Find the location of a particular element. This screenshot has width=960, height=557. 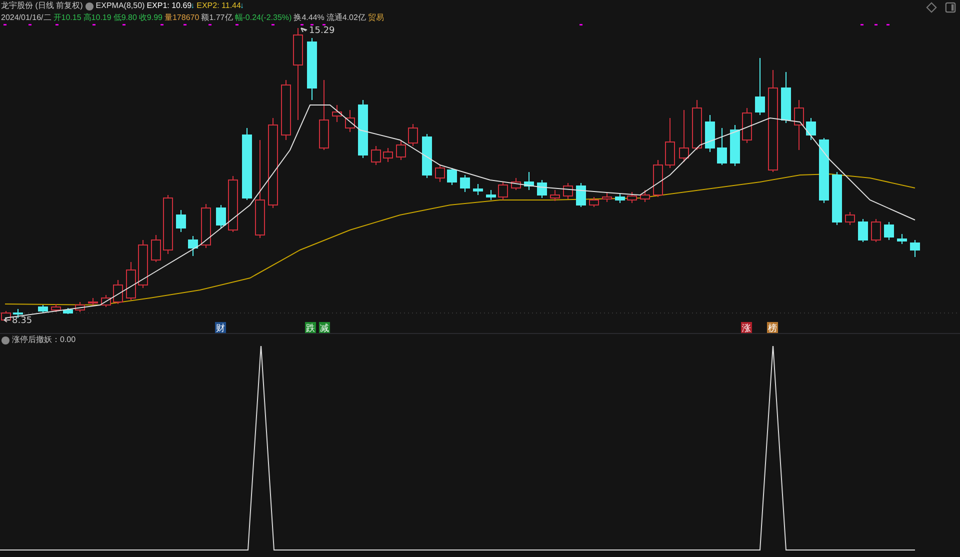

event-marker: 跌 is located at coordinates (310, 327).